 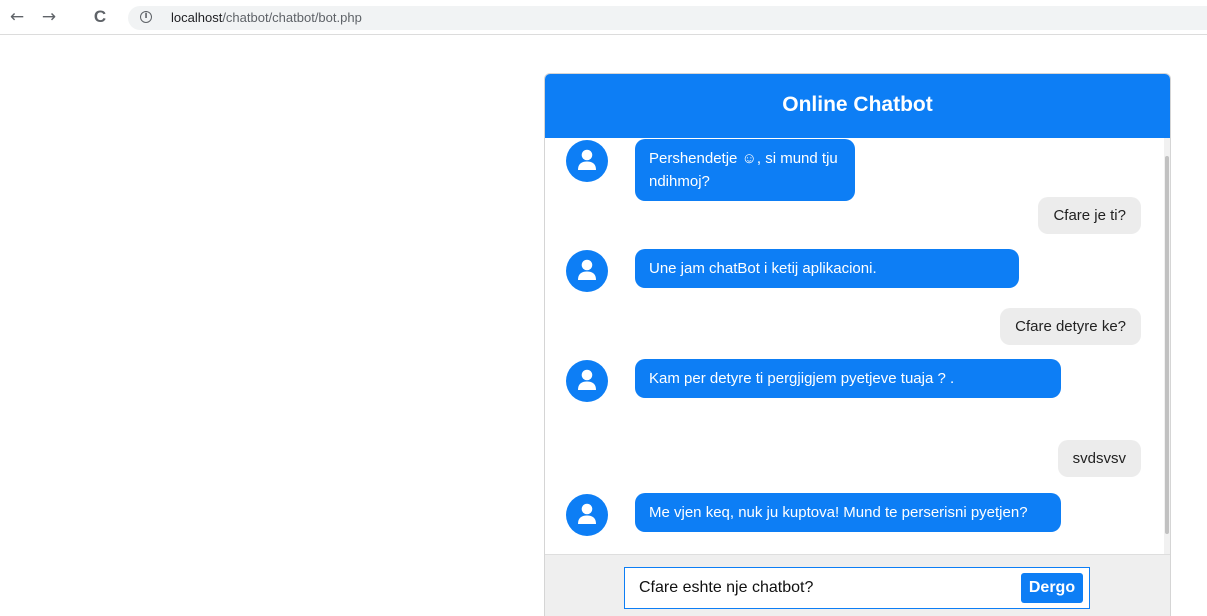 I want to click on reload-icon: C, so click(x=100, y=17).